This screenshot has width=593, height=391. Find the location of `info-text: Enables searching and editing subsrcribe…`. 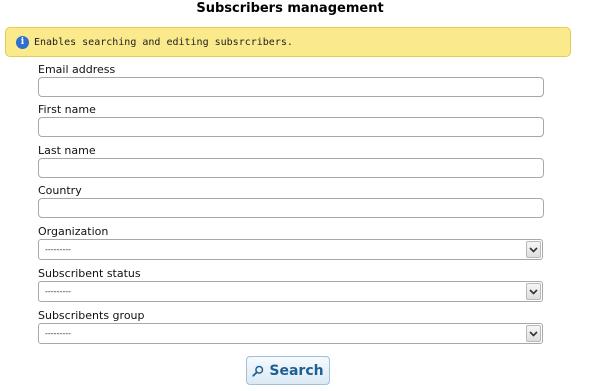

info-text: Enables searching and editing subsrcribe… is located at coordinates (163, 42).